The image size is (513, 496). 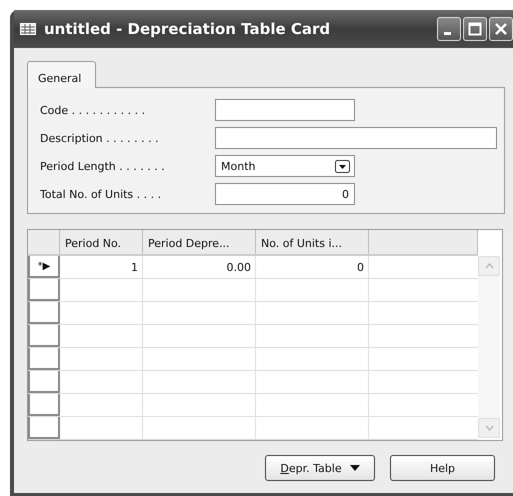 I want to click on field-label: Total No. of Units . . . ., so click(x=101, y=194).